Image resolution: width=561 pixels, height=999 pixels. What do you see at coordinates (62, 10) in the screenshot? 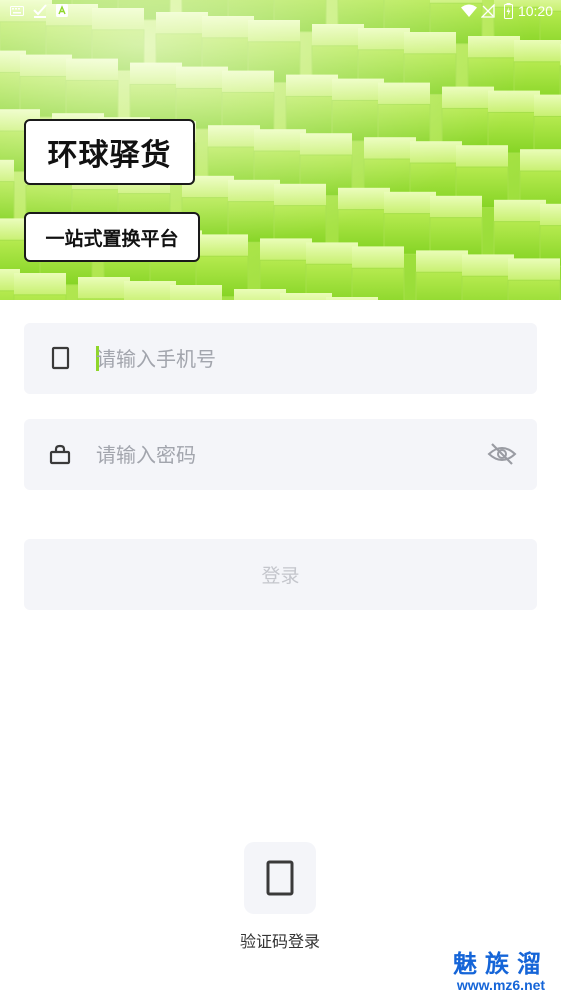
I see `a-letter-icon` at bounding box center [62, 10].